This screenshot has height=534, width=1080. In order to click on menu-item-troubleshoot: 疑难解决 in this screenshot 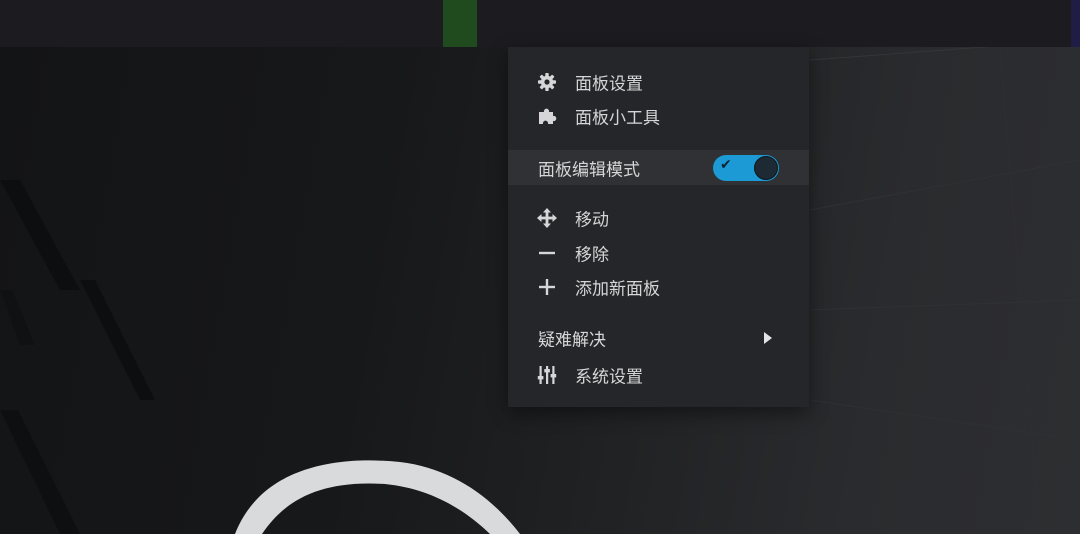, I will do `click(658, 338)`.